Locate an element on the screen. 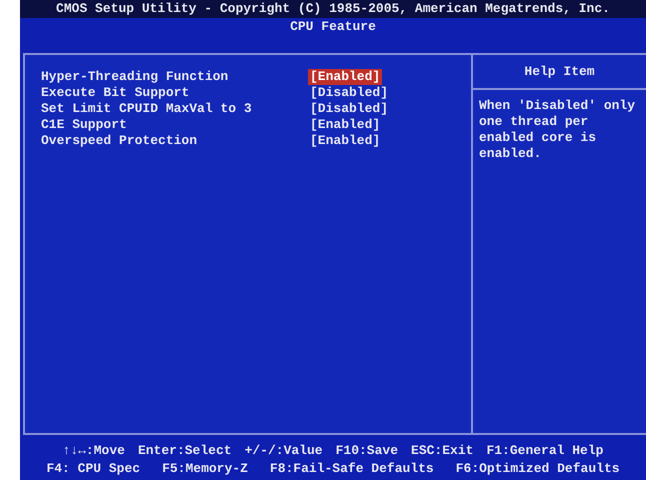  key-hint: ESC:Exit is located at coordinates (442, 450).